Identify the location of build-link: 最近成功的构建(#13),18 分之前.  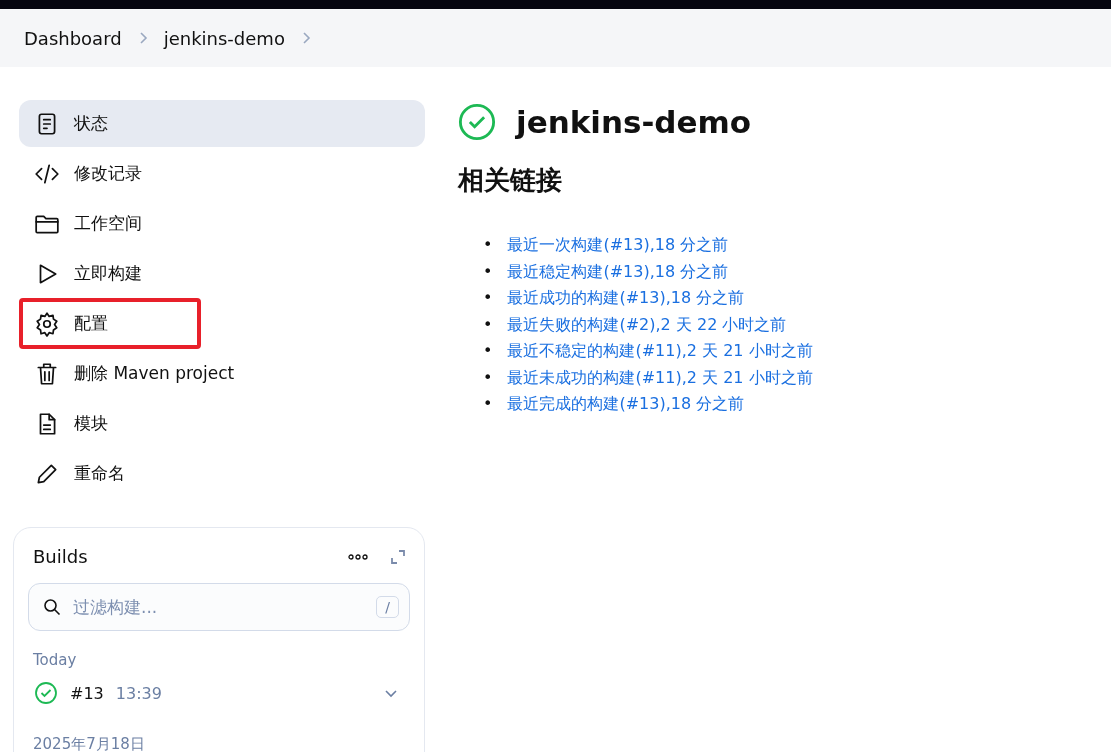
(626, 298).